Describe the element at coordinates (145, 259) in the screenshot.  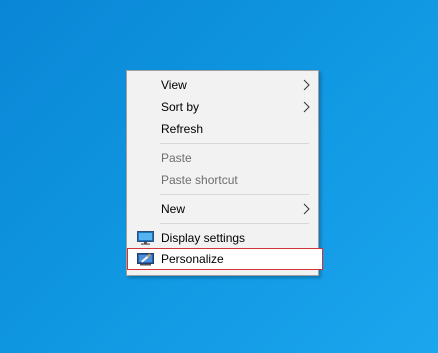
I see `personalize-icon` at that location.